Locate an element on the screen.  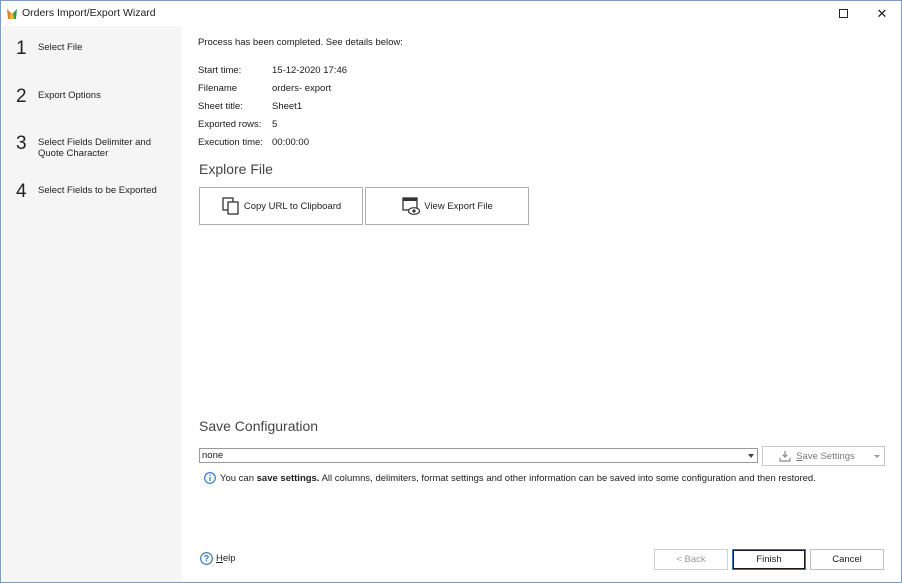
cancel-label: Cancel is located at coordinates (847, 559).